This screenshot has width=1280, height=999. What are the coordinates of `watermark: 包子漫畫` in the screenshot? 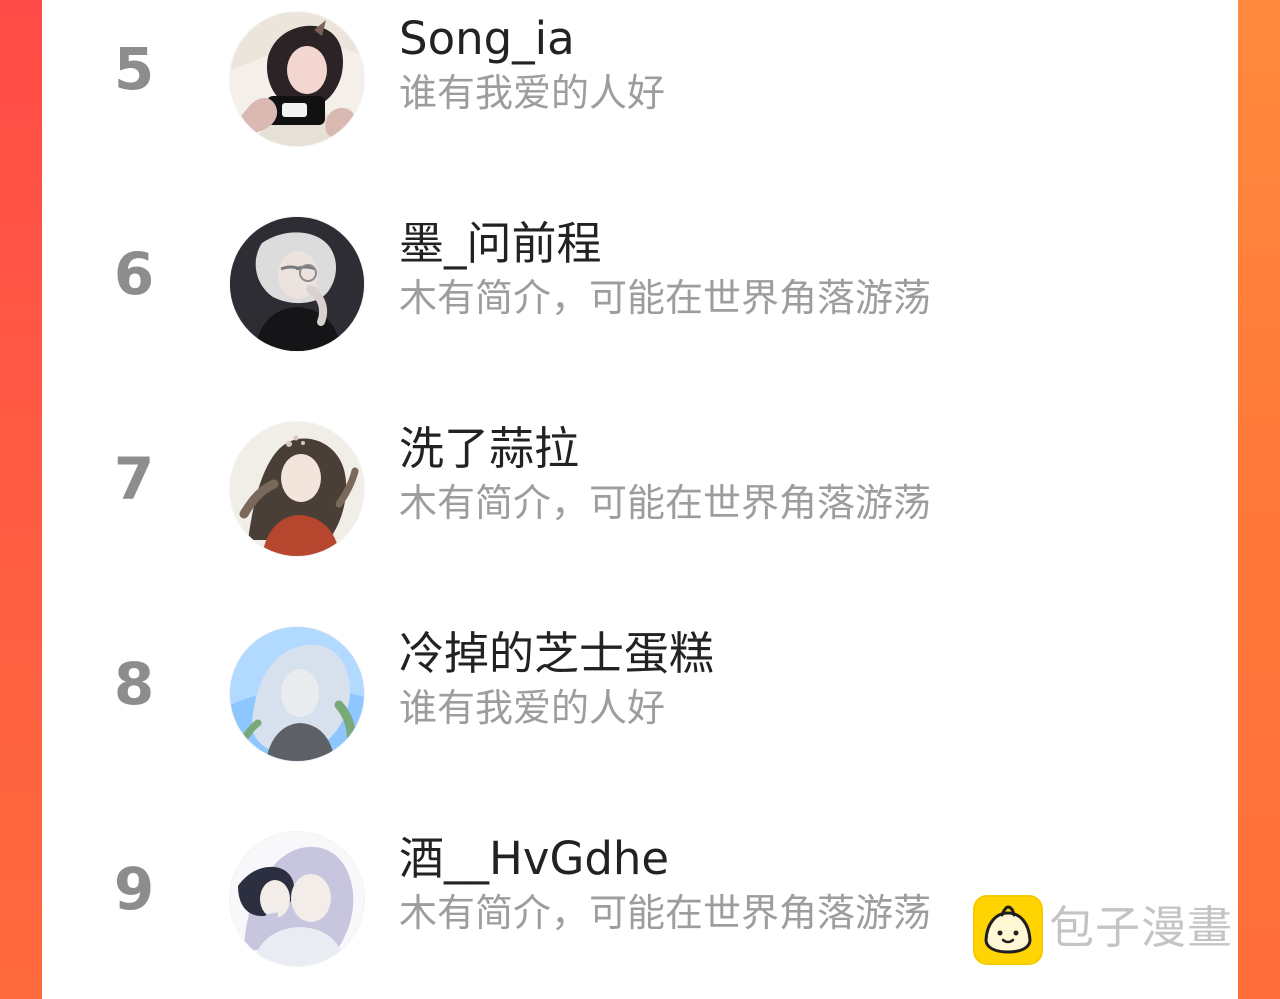 It's located at (1123, 930).